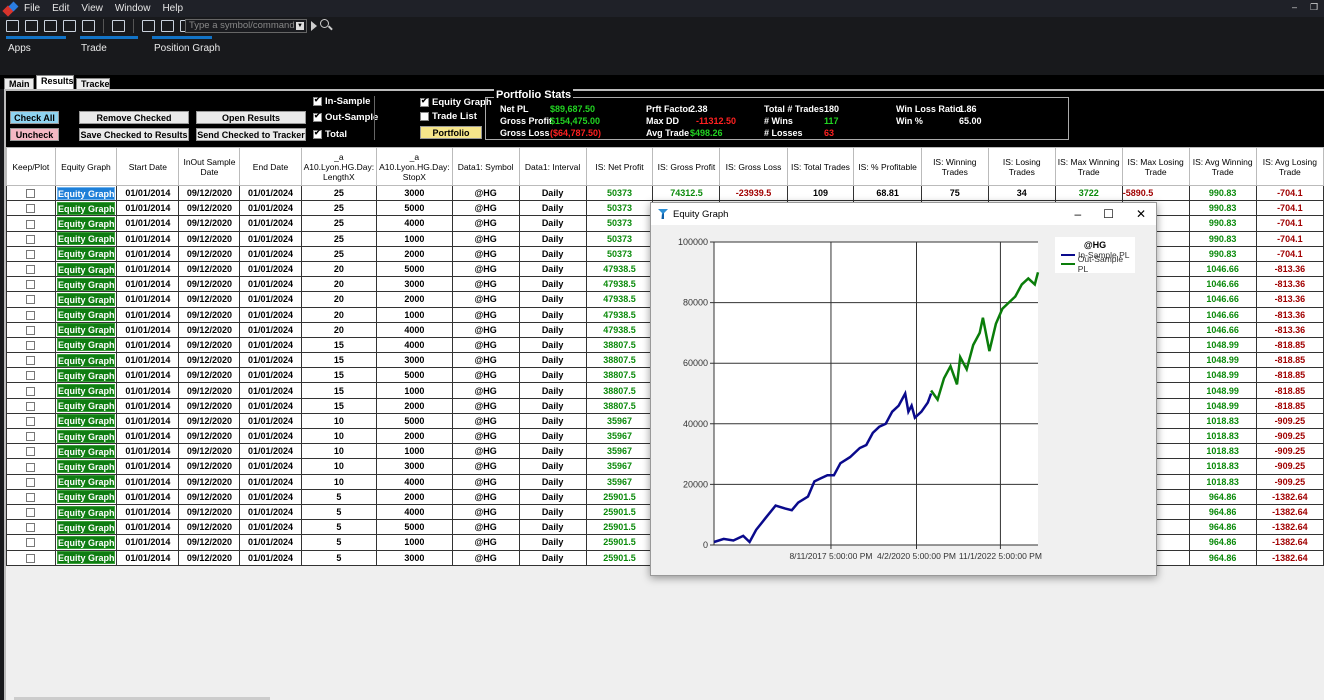 This screenshot has width=1324, height=700. Describe the element at coordinates (451, 138) in the screenshot. I see `portfolio-stats-button: Portfolio Stats` at that location.